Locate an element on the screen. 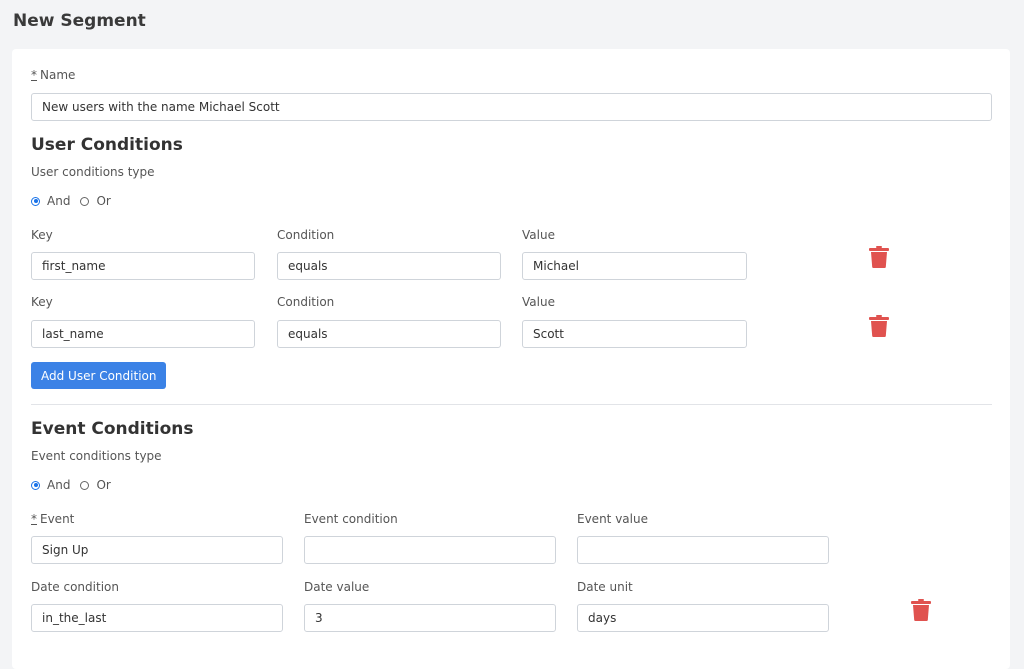  name-label: * Name is located at coordinates (53, 75).